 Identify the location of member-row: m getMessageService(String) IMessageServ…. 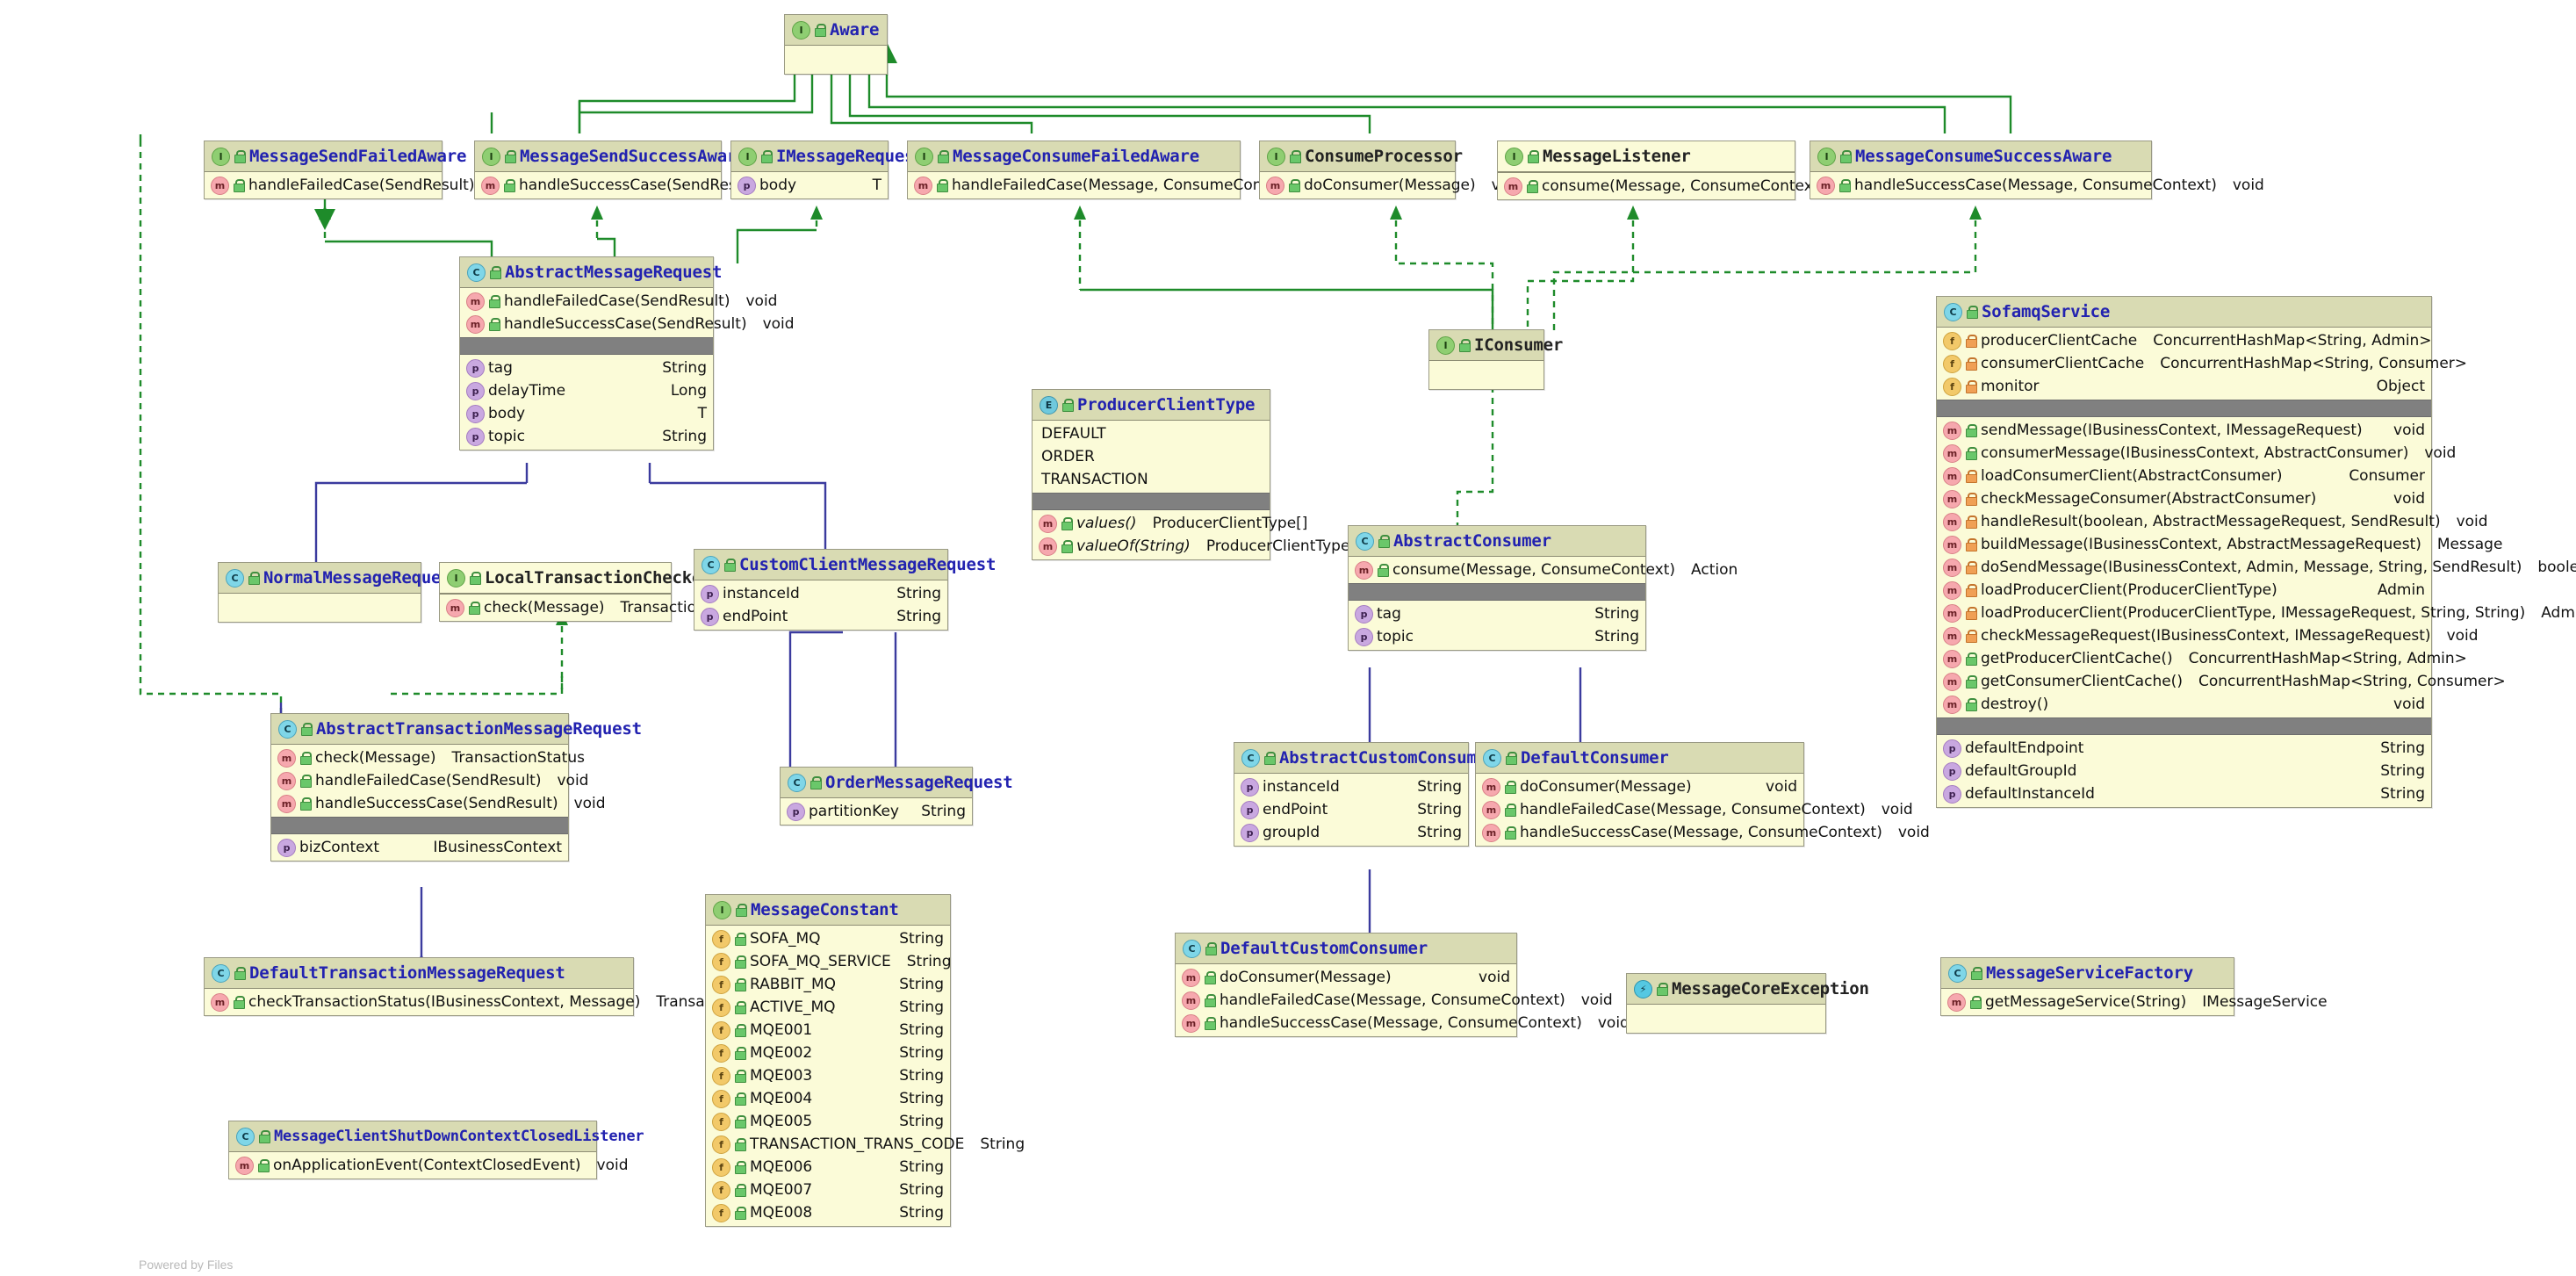
(2134, 1002).